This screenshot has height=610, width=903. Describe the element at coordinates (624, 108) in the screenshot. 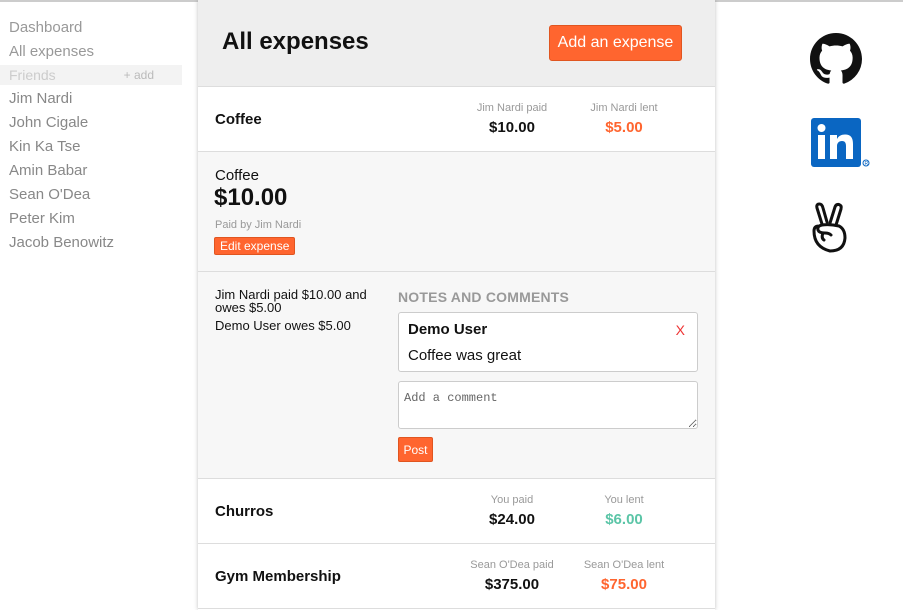

I see `lent-label: Jim Nardi lent` at that location.